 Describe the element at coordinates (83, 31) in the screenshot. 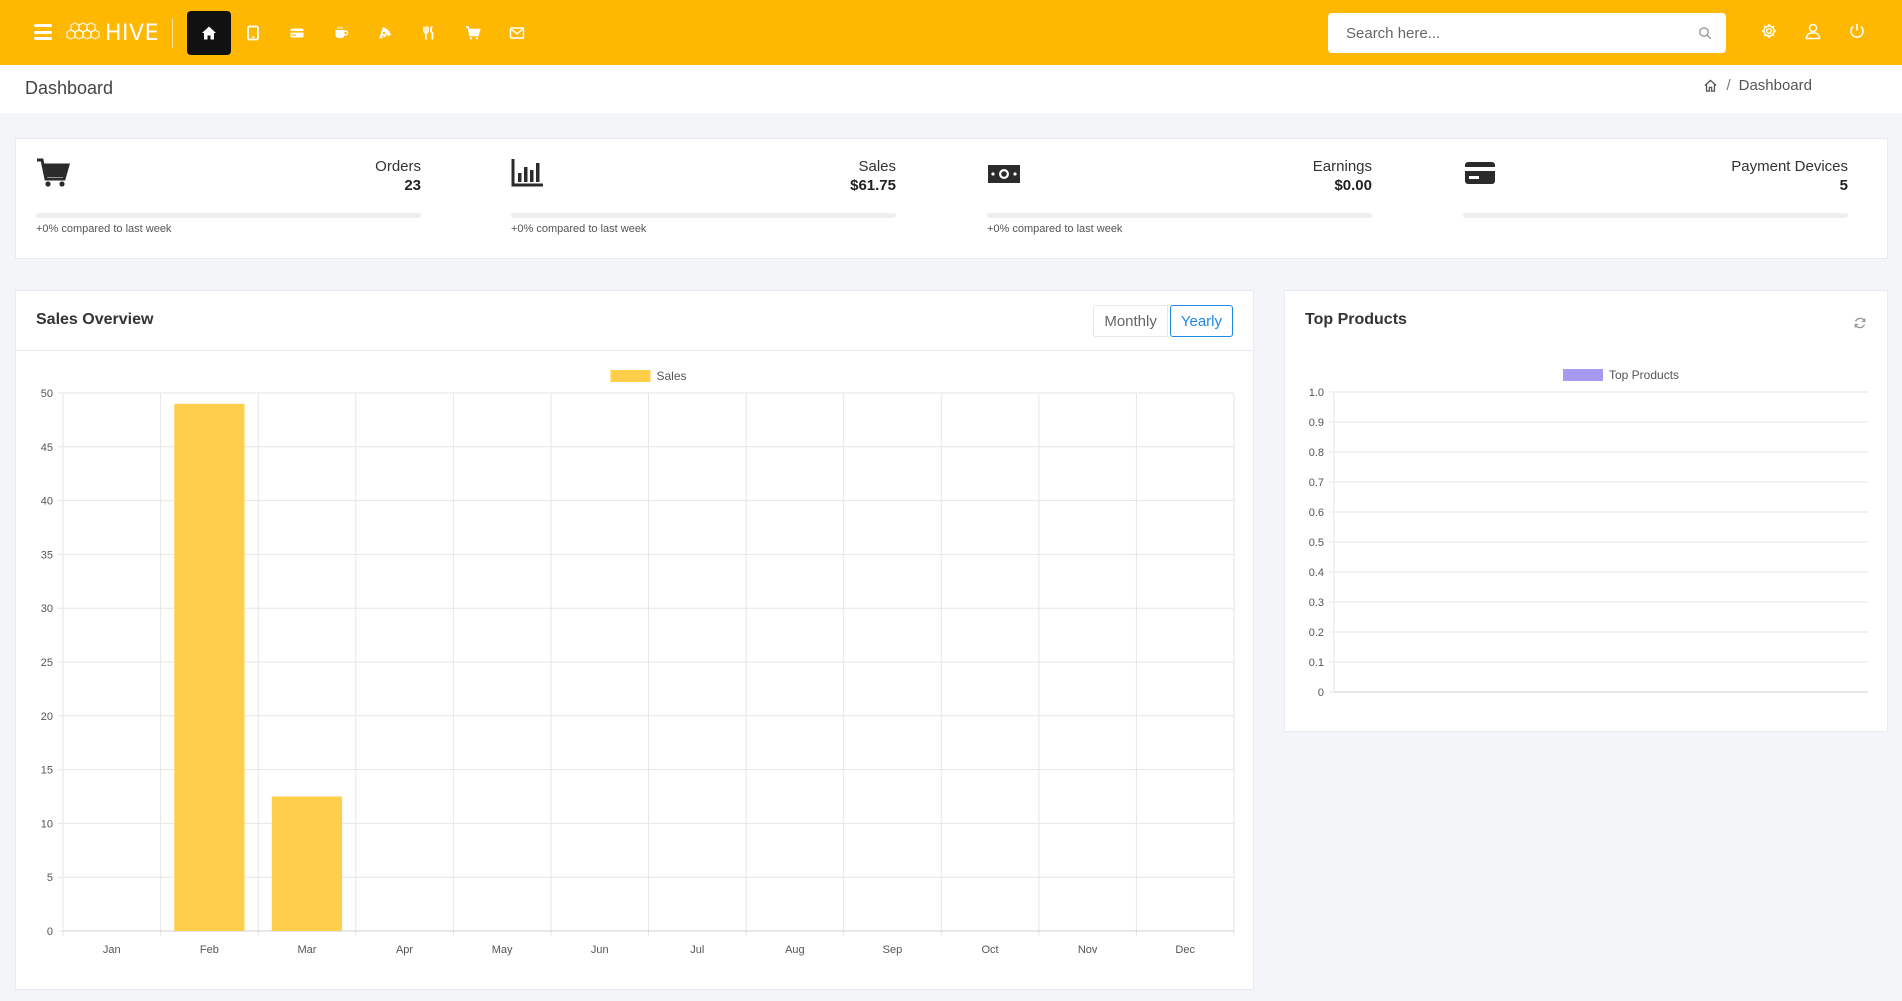

I see `hive-logo-icon` at that location.